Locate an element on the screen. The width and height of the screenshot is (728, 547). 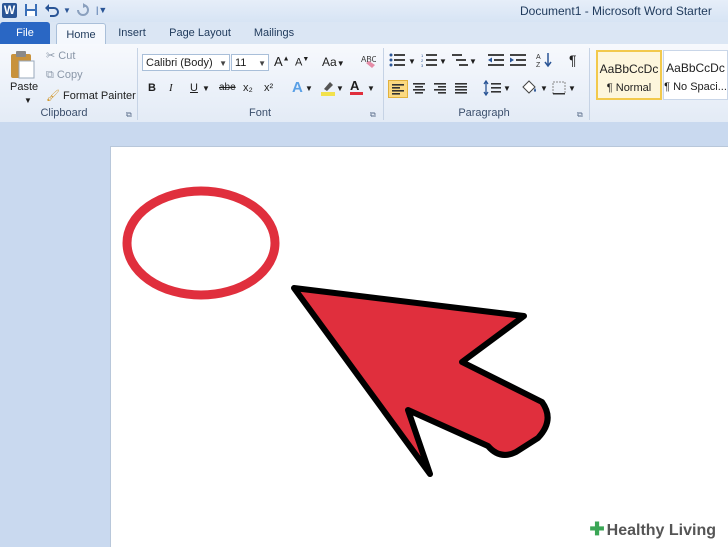
watermark: ✚ Healthy Living is located at coordinates (652, 529).